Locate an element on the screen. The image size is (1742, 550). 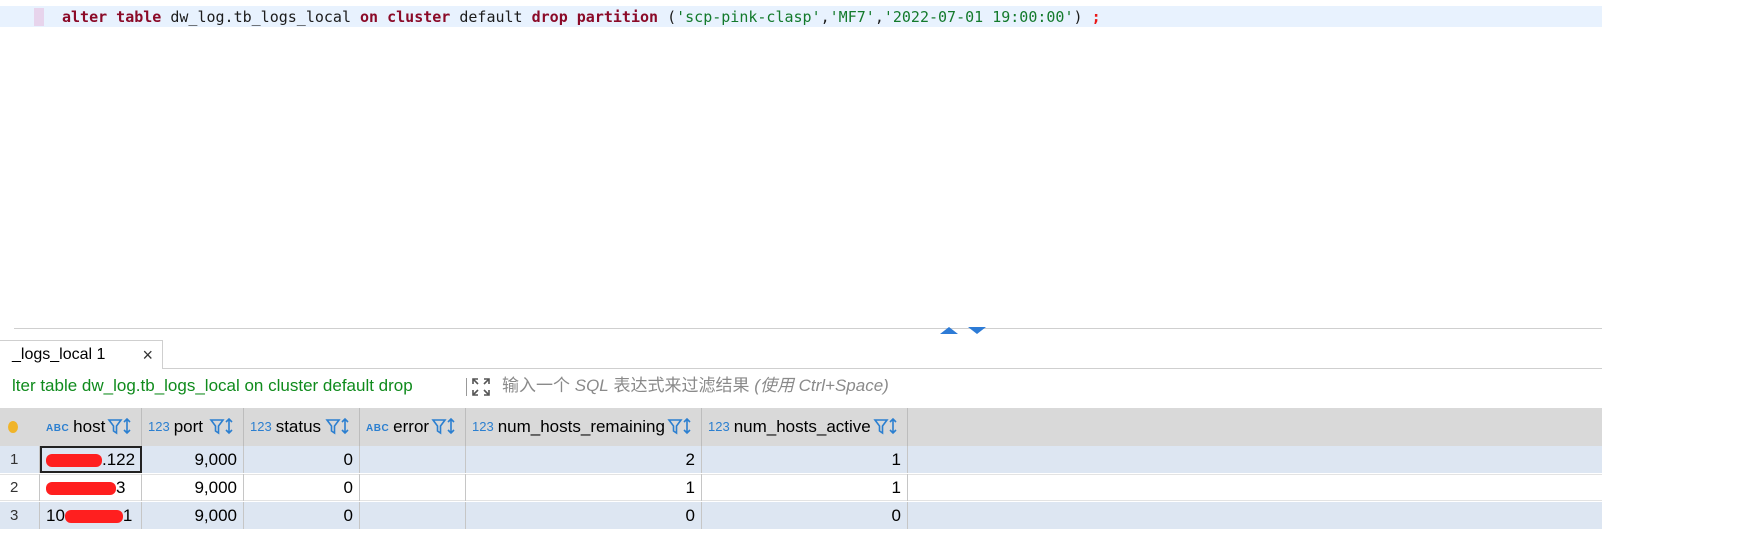
column-header-label: error is located at coordinates (411, 426).